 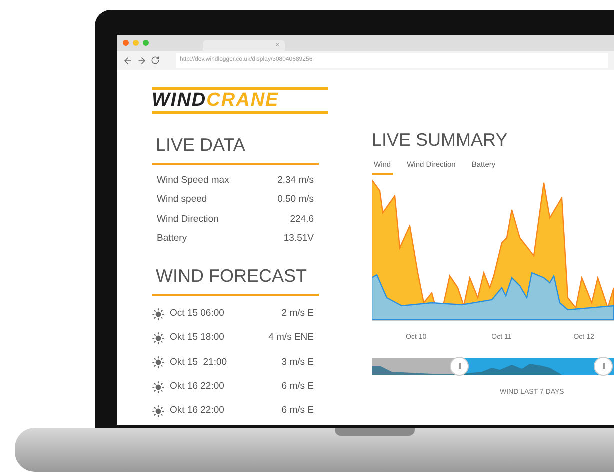 What do you see at coordinates (296, 181) in the screenshot?
I see `data-value: 2.34 m/s` at bounding box center [296, 181].